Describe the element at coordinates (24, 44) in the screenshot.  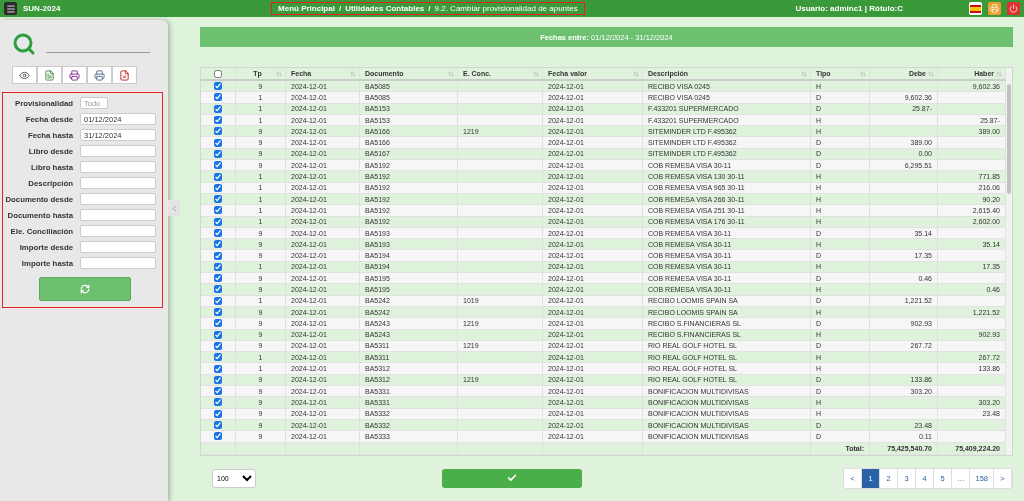
I see `search-icon` at that location.